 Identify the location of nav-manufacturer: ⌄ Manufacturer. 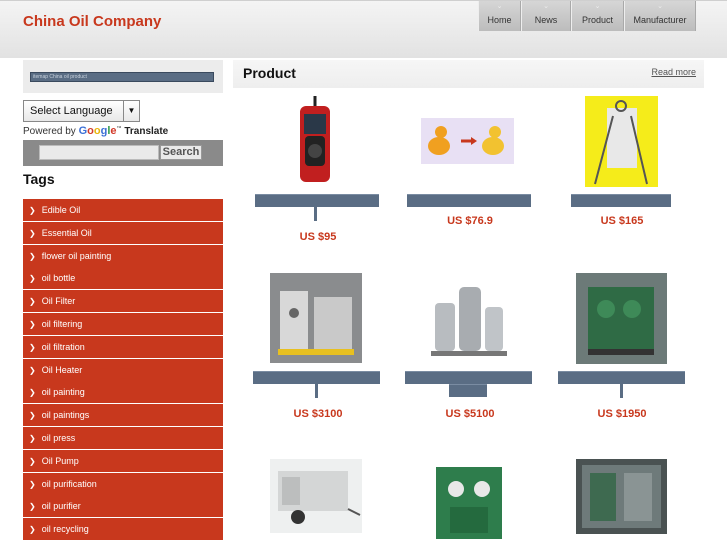
(660, 16).